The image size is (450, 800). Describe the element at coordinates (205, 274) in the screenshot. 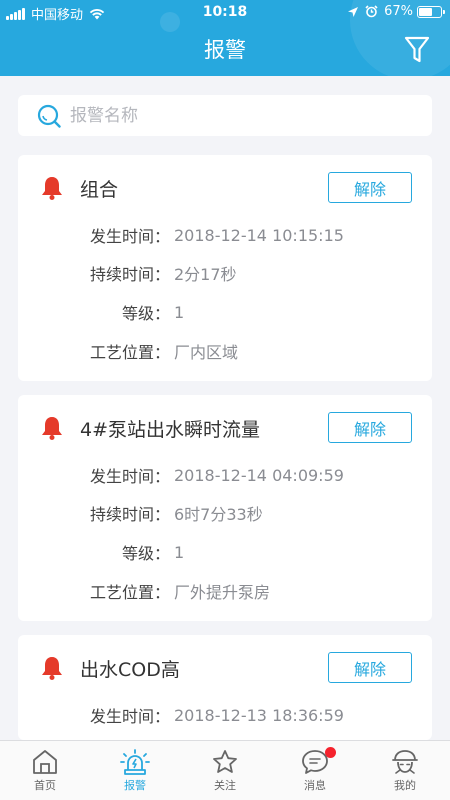

I see `row-value: 2分17秒` at that location.